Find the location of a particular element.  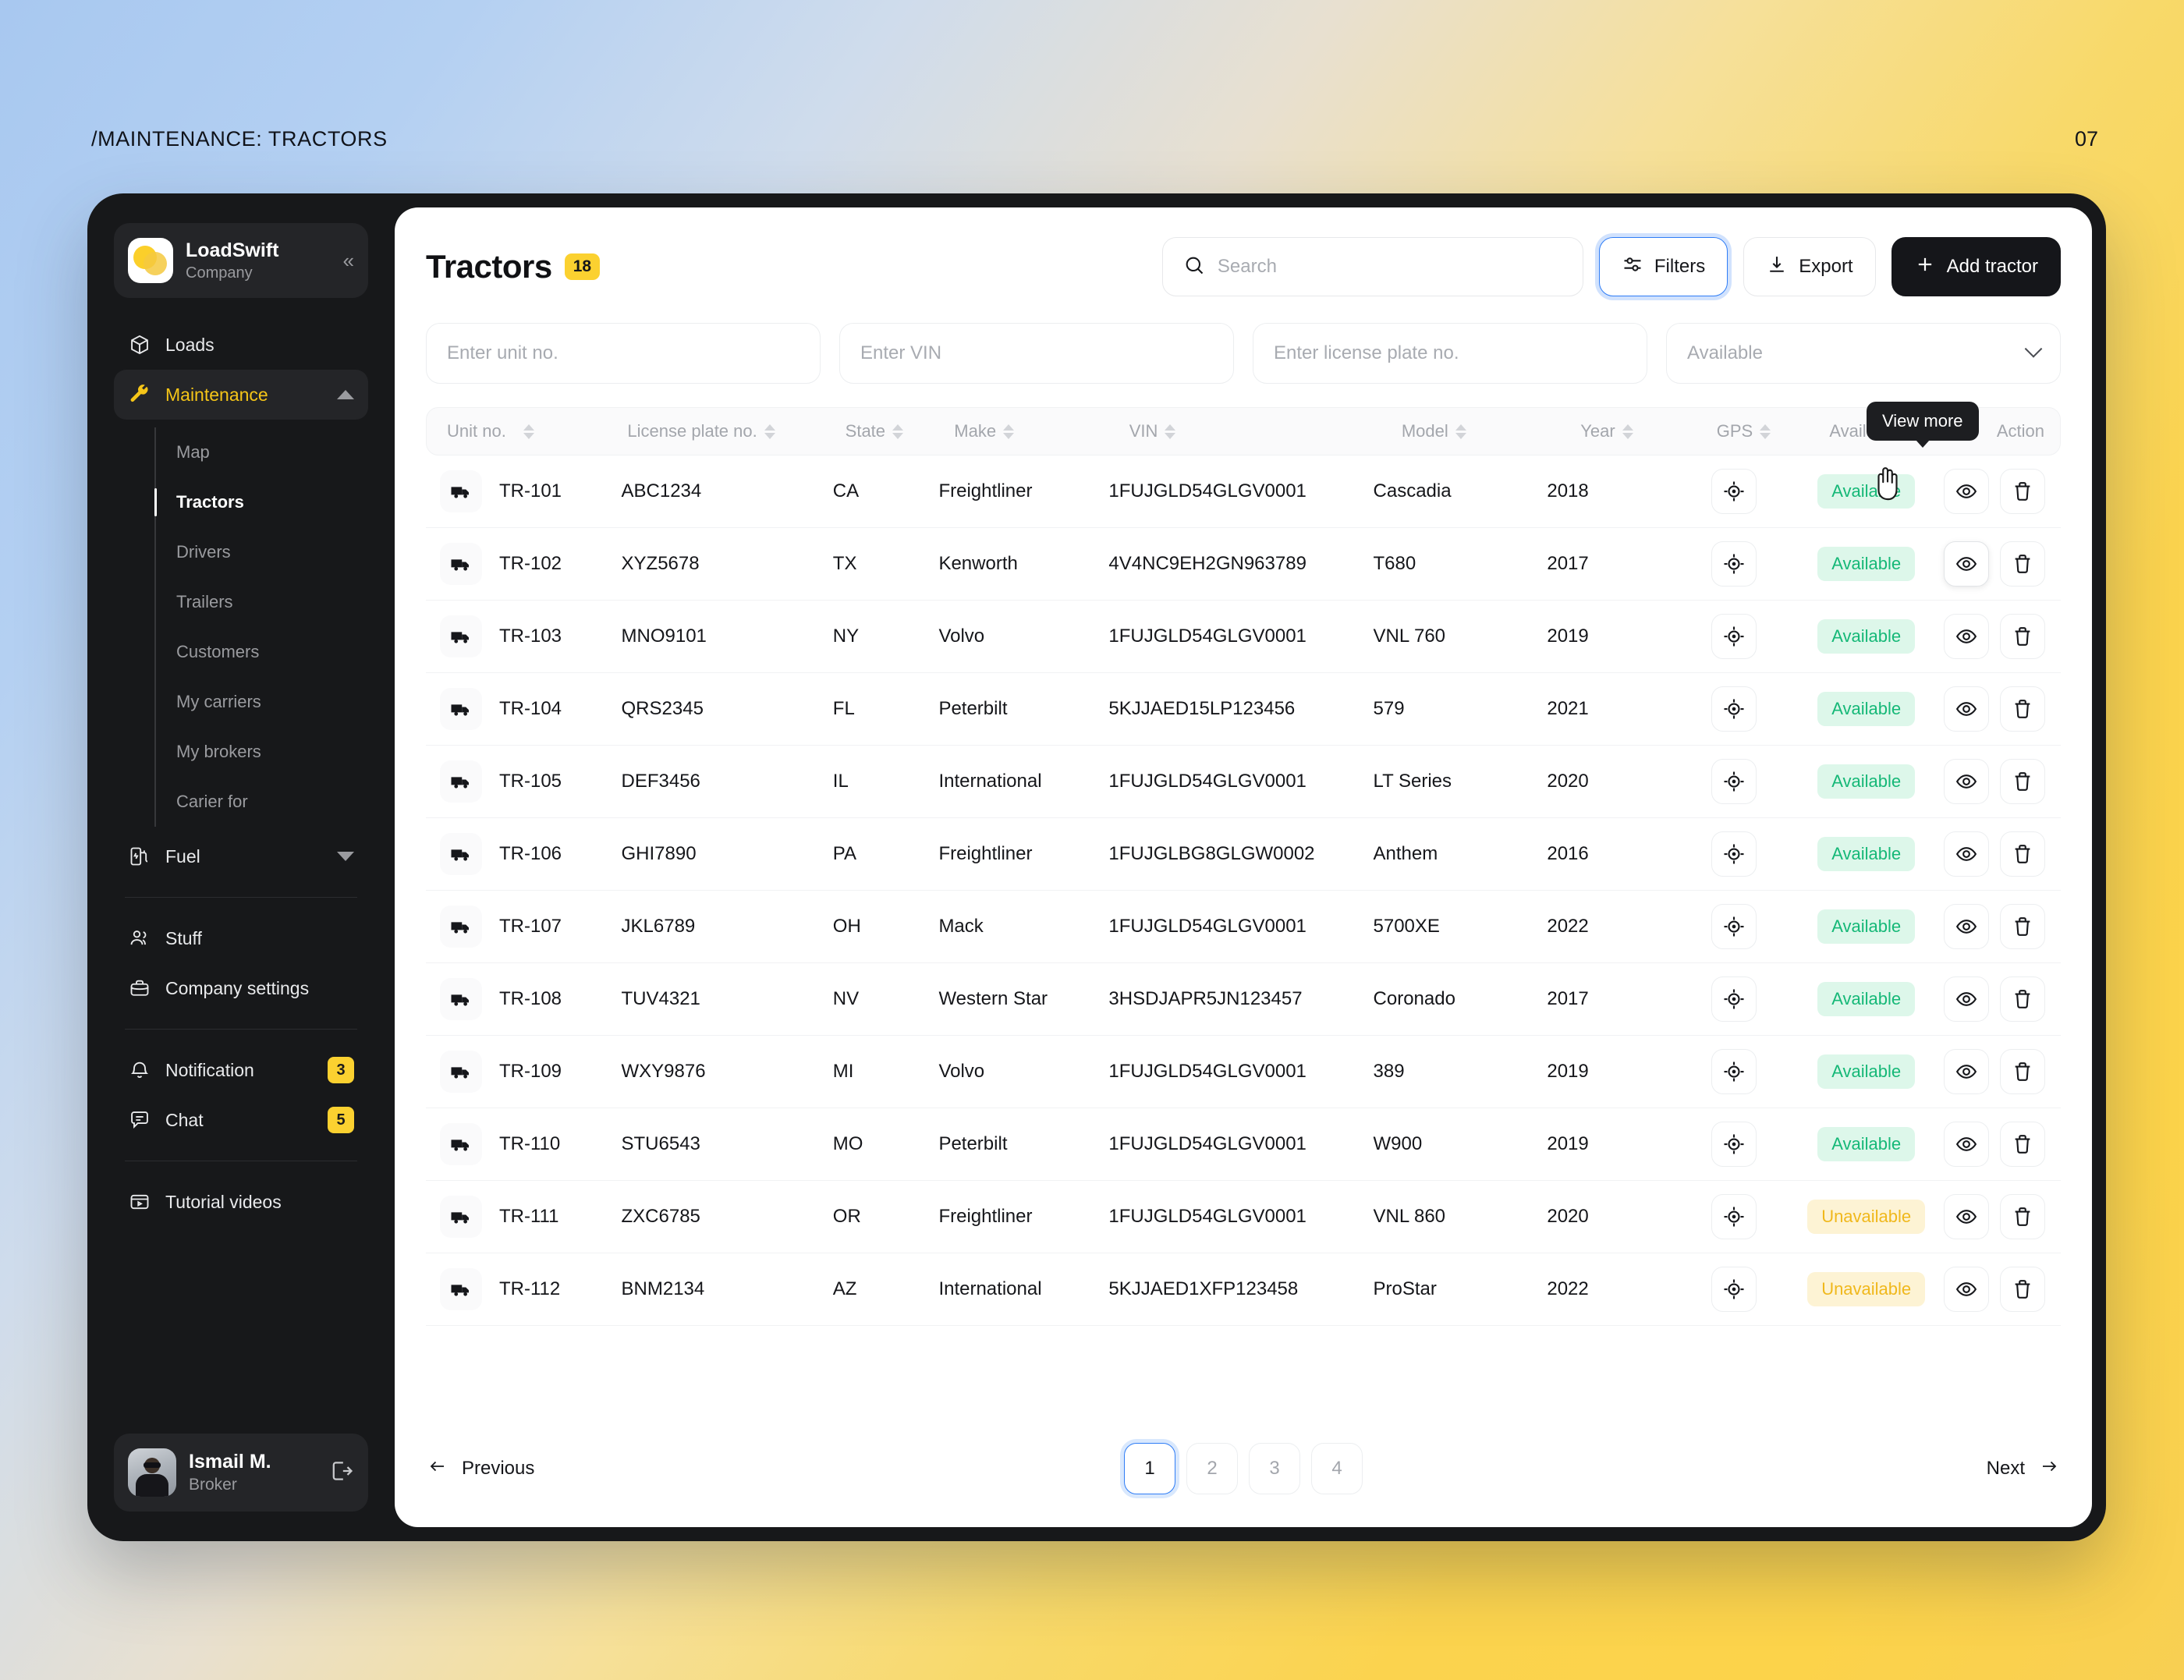

col-header-state: State is located at coordinates (901, 431).